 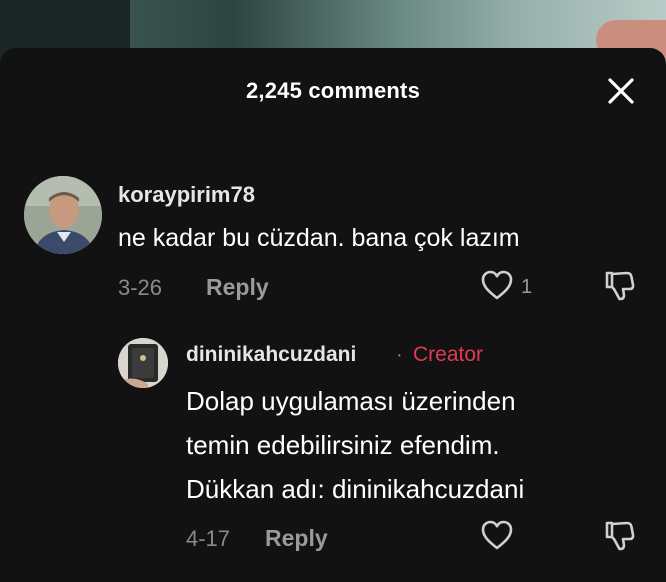 I want to click on comment-dislike-button, so click(x=620, y=285).